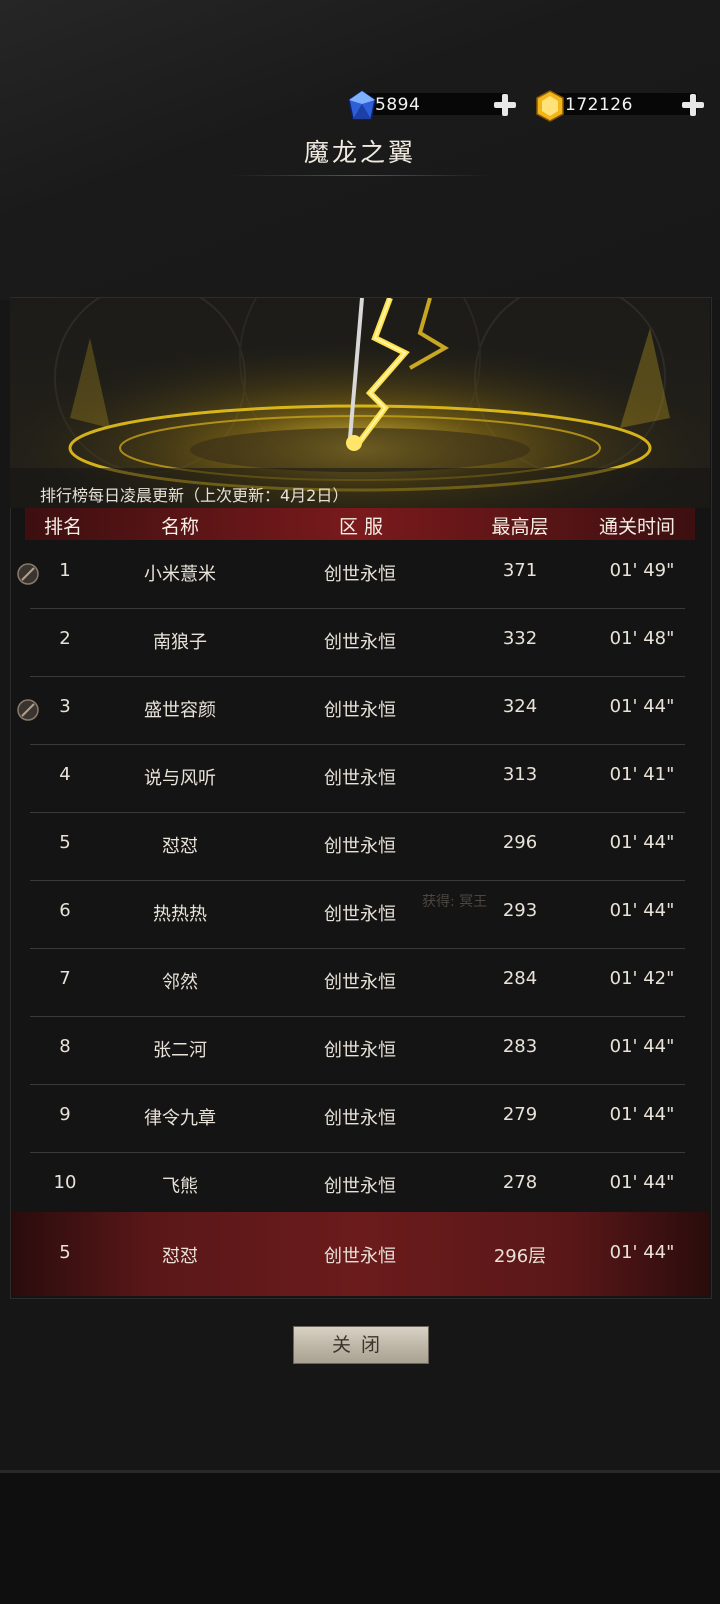  Describe the element at coordinates (180, 573) in the screenshot. I see `player-name-cell: 小米薏米` at that location.